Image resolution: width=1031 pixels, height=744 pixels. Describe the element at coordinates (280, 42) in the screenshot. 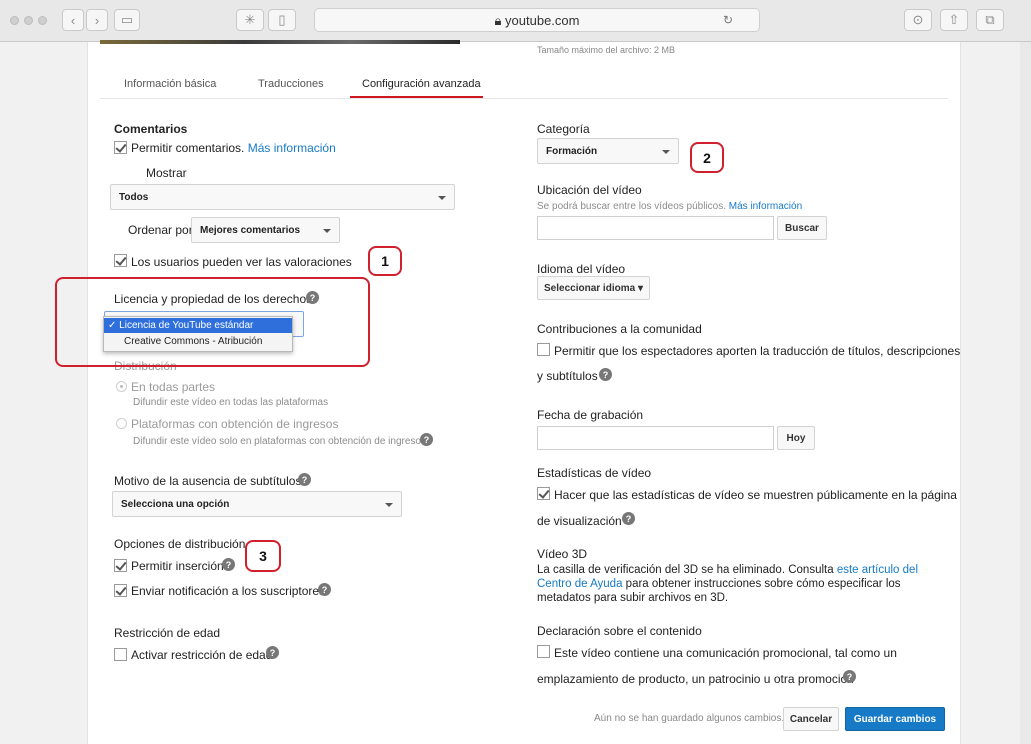

I see `thumbnail-strip` at that location.